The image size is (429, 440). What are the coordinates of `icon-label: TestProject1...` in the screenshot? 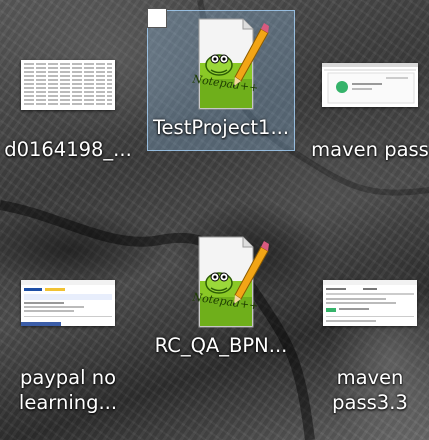 It's located at (221, 127).